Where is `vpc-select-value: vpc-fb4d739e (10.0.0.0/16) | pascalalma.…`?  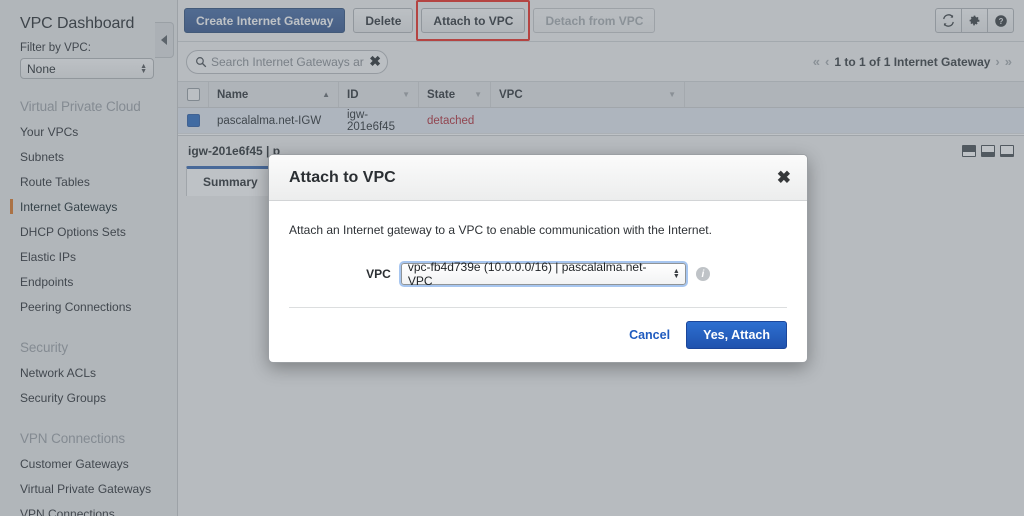
vpc-select-value: vpc-fb4d739e (10.0.0.0/16) | pascalalma.… is located at coordinates (527, 274).